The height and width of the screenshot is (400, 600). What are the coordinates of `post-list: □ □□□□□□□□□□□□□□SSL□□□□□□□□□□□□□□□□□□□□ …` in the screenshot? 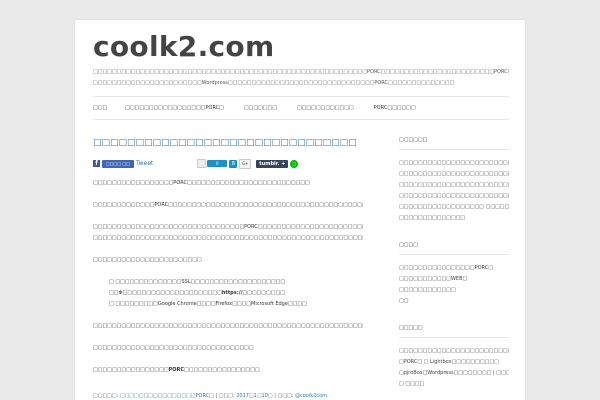 It's located at (236, 293).